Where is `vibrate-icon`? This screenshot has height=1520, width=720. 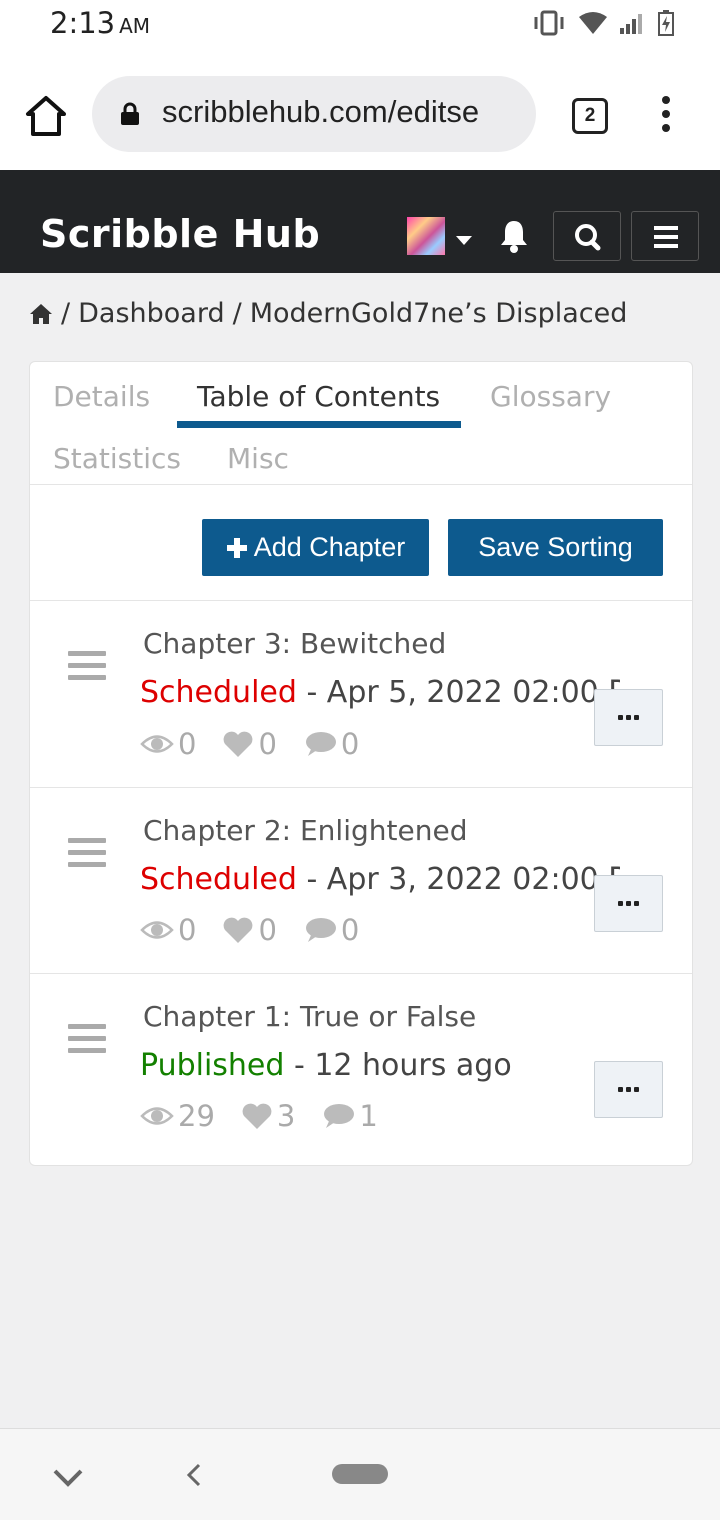
vibrate-icon is located at coordinates (549, 23).